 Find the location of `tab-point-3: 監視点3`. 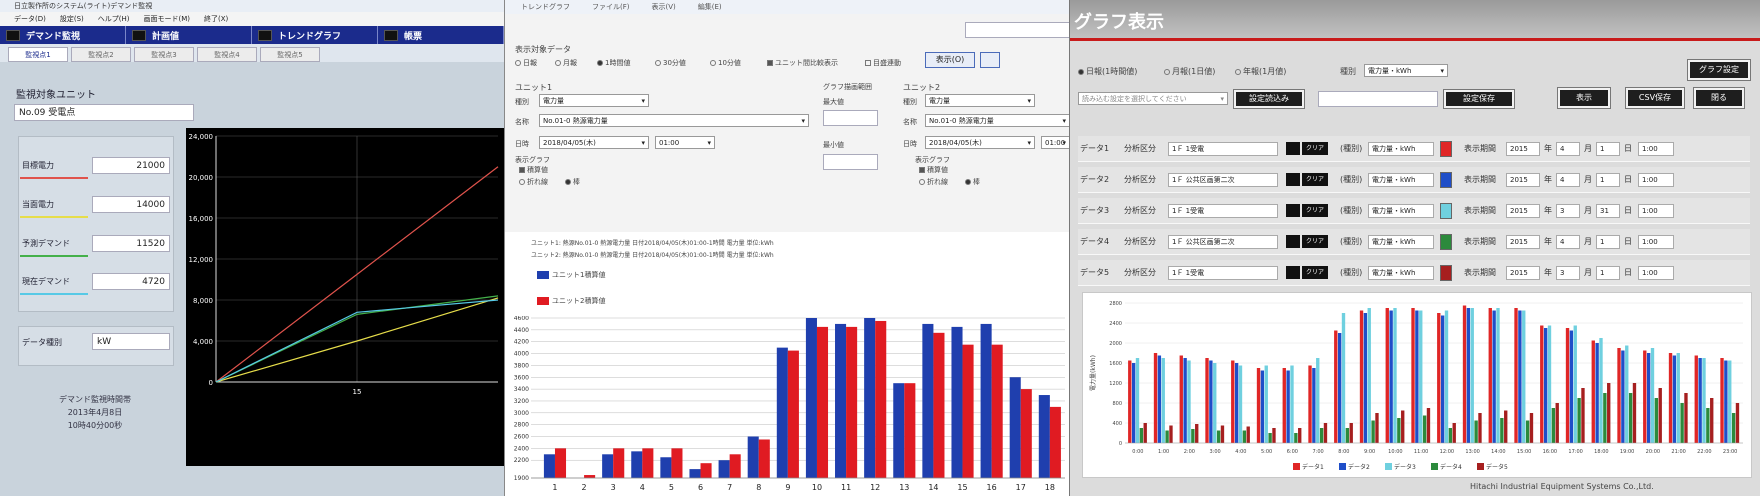

tab-point-3: 監視点3 is located at coordinates (164, 54).